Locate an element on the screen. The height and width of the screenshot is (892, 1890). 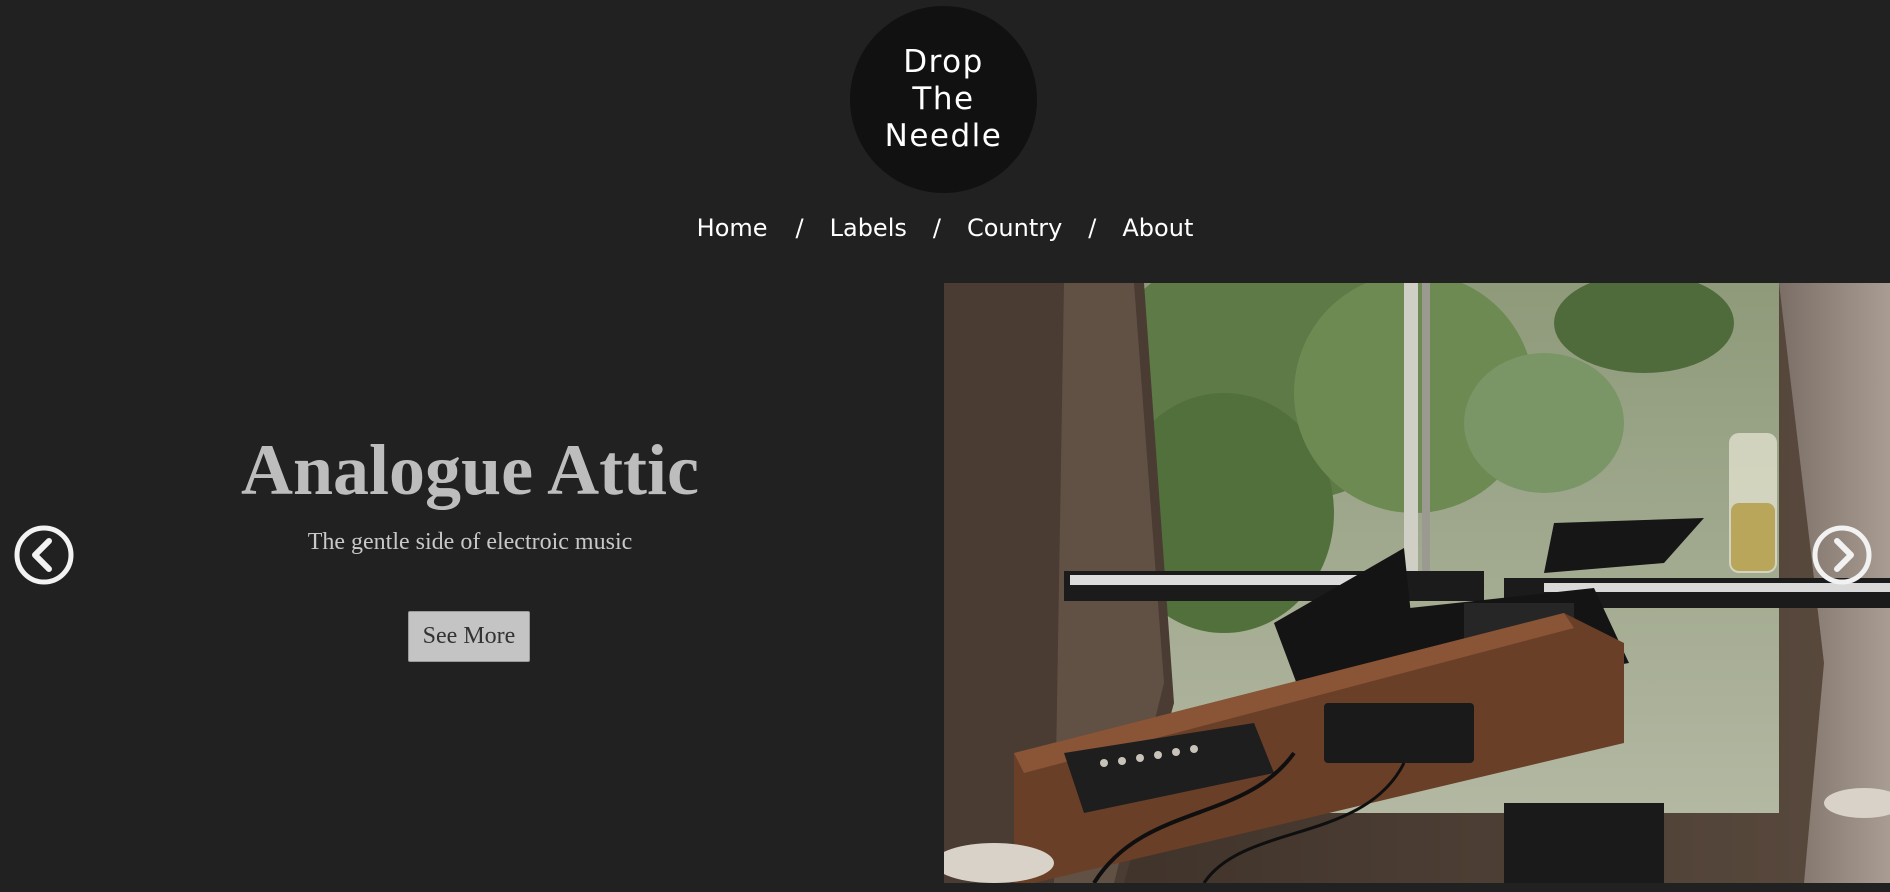
main-nav: Home / Labels / Country / About is located at coordinates (945, 228).